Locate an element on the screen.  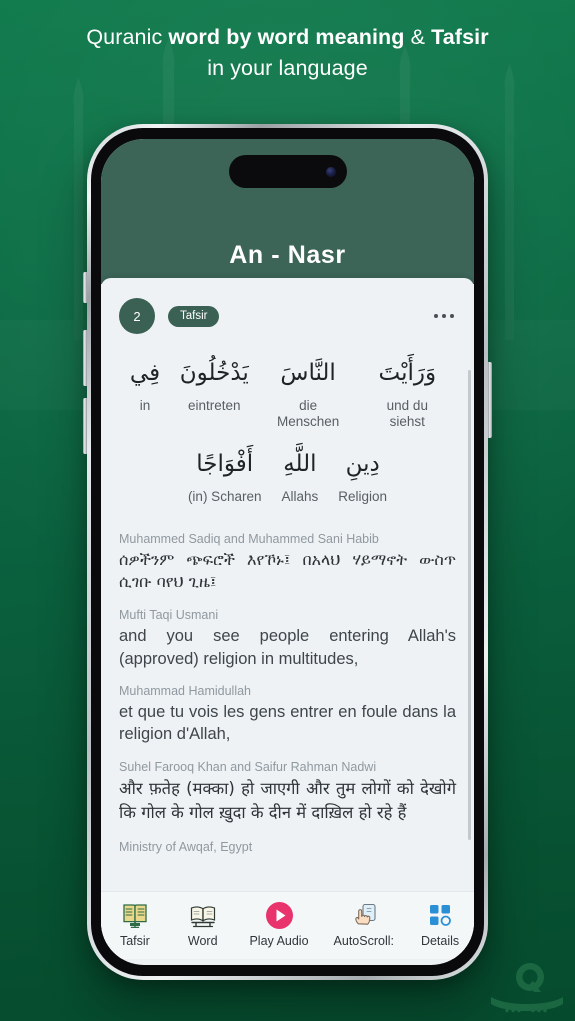
word-token: أَفْوَاجًا (in) Scharen is located at coordinates (225, 476).